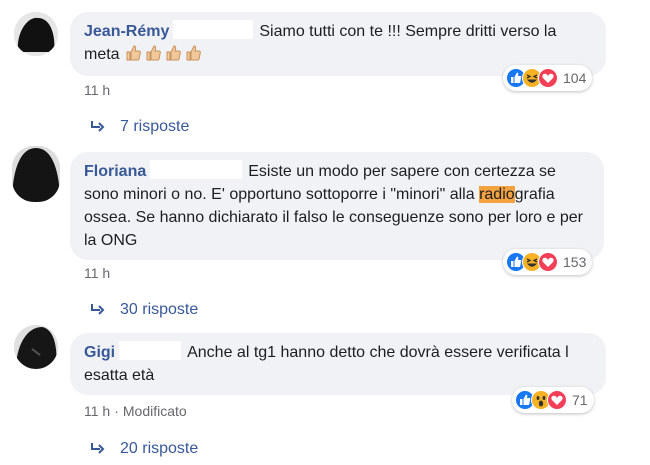 The width and height of the screenshot is (650, 465). What do you see at coordinates (159, 448) in the screenshot?
I see `replies-count-label: 20 risposte` at bounding box center [159, 448].